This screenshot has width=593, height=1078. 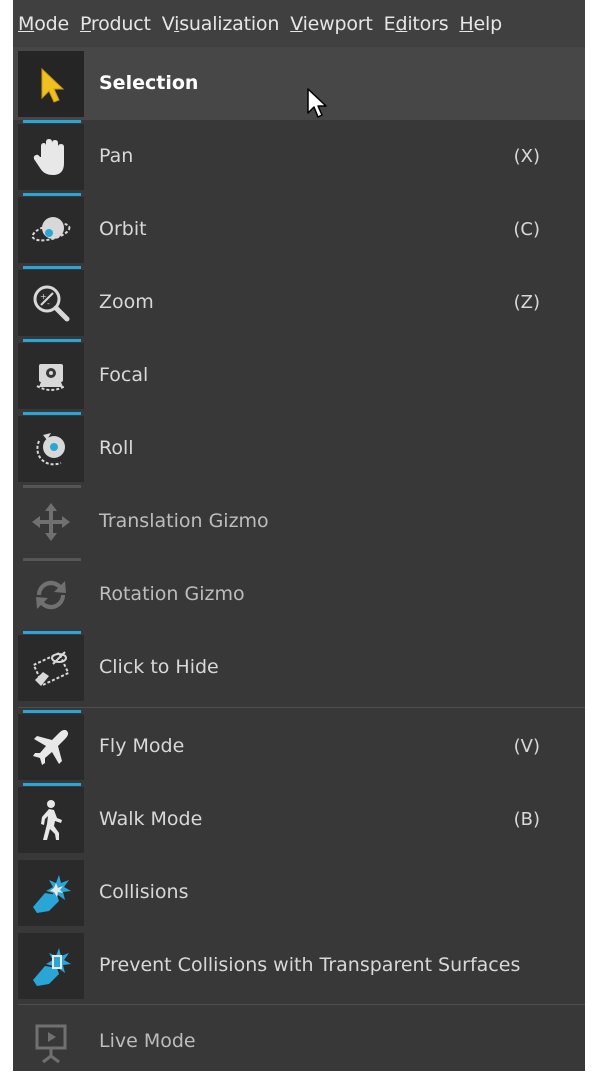 What do you see at coordinates (526, 229) in the screenshot?
I see `shortcut-hint: (C)` at bounding box center [526, 229].